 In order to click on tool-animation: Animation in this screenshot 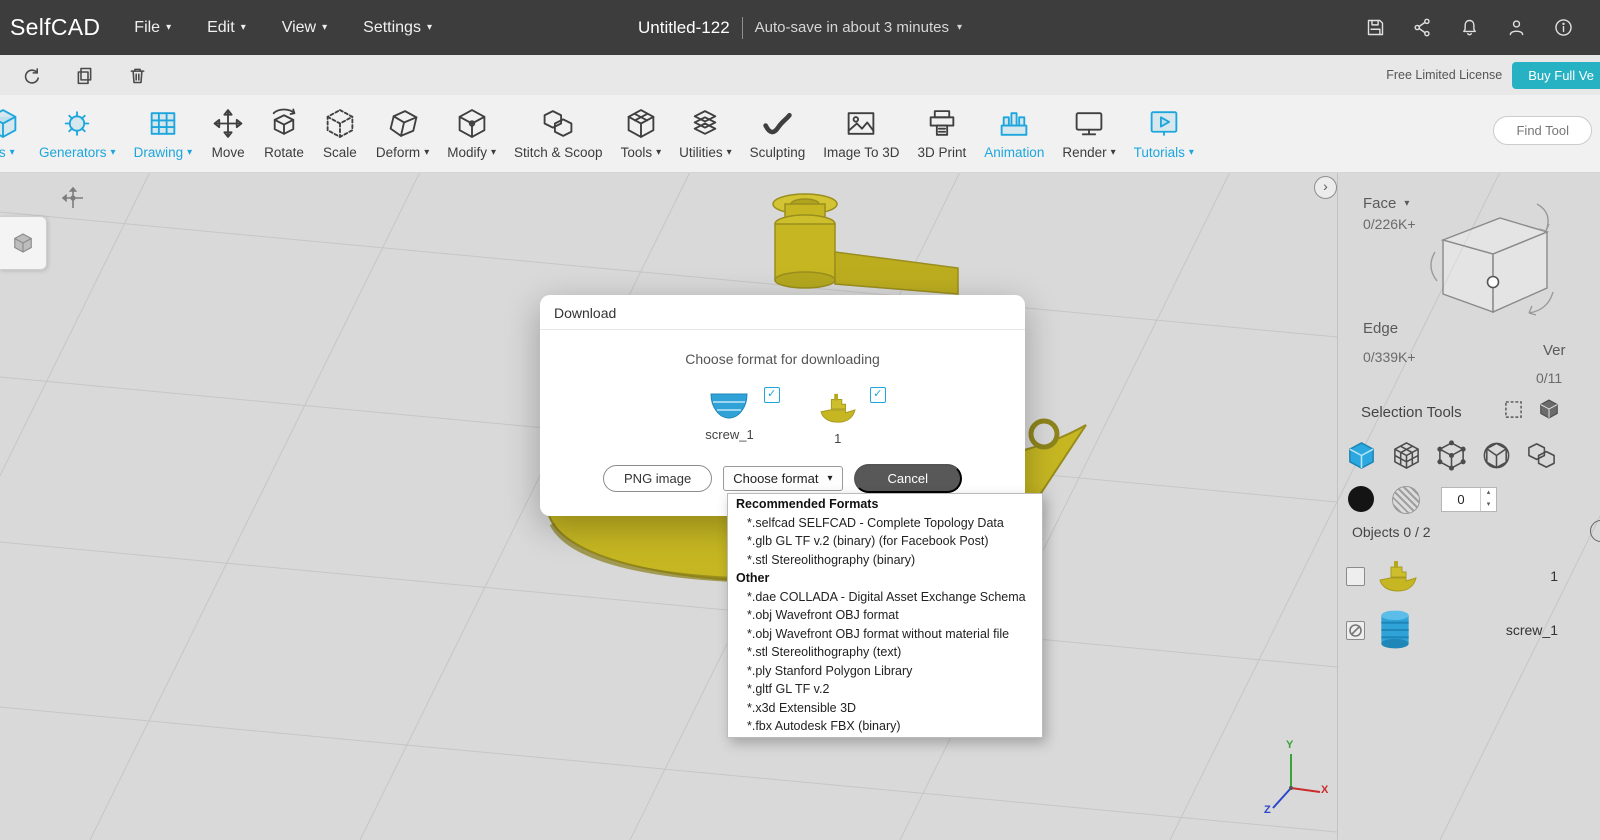, I will do `click(1014, 133)`.